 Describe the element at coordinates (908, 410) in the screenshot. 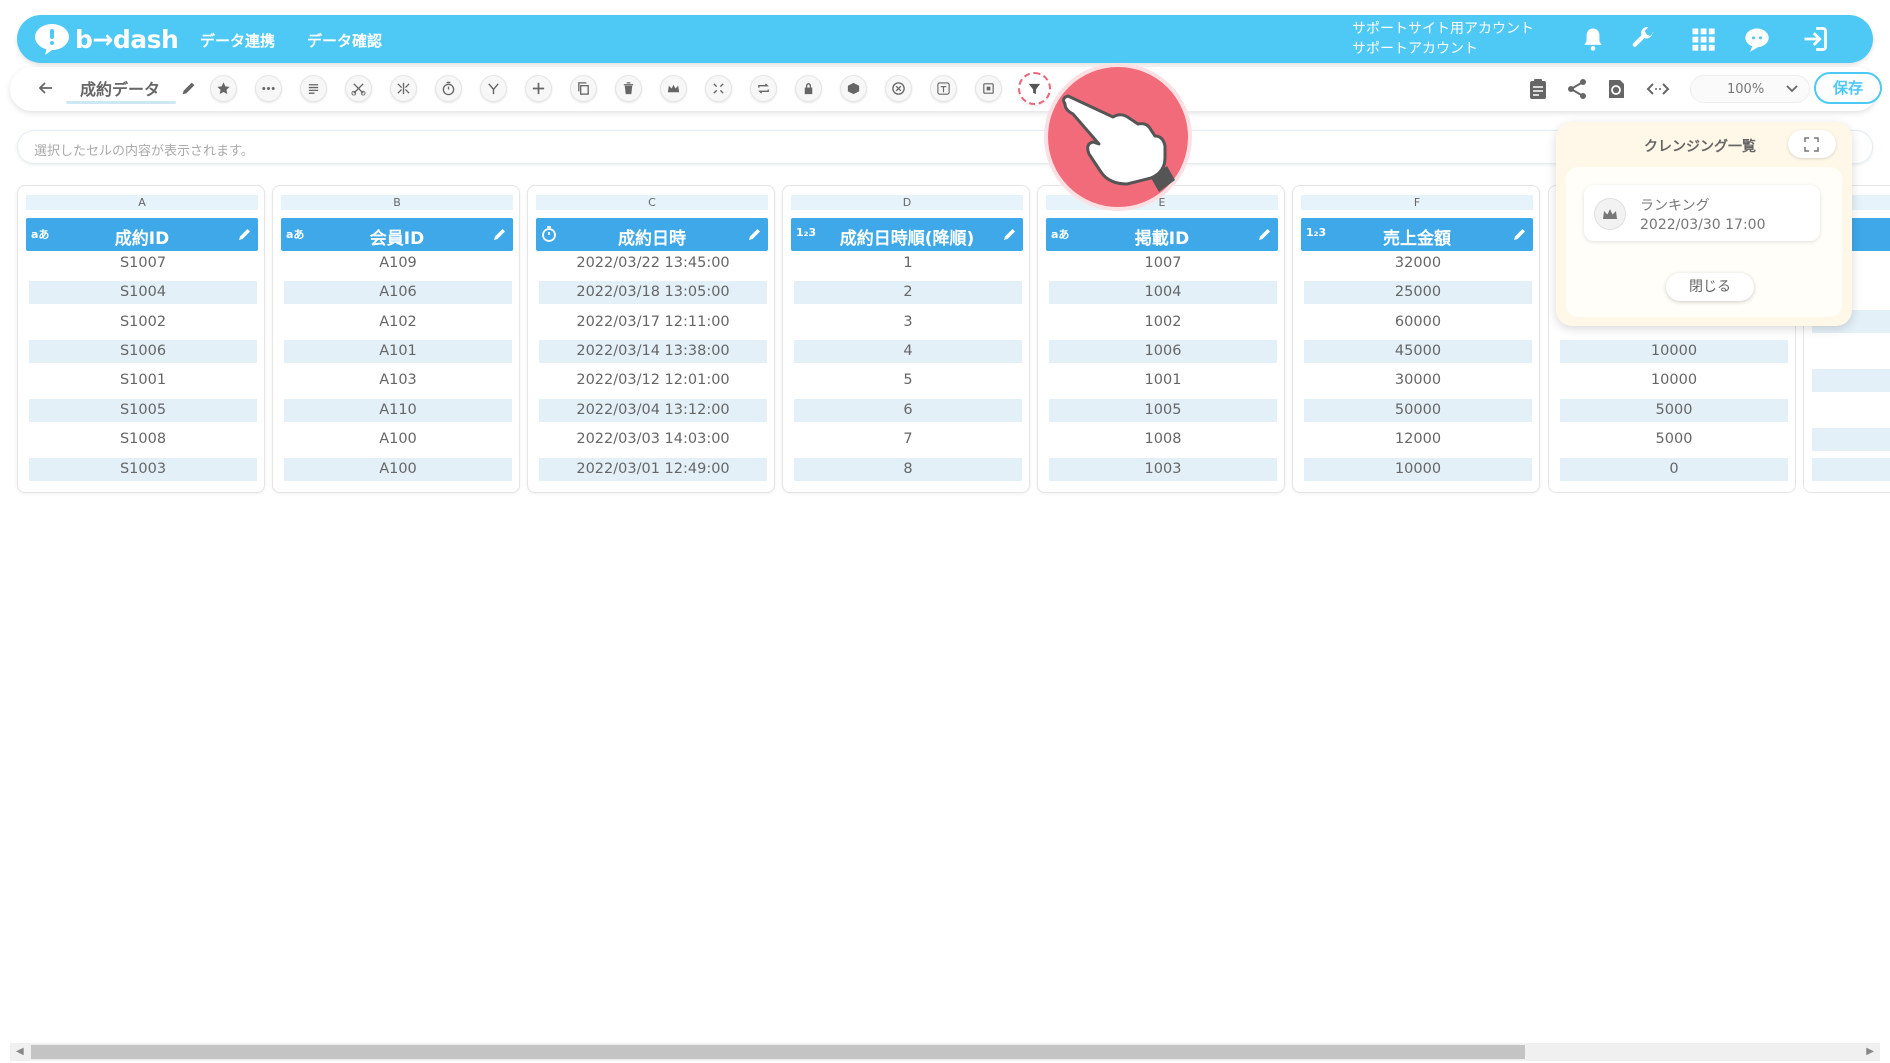

I see `table-cell: 6` at that location.